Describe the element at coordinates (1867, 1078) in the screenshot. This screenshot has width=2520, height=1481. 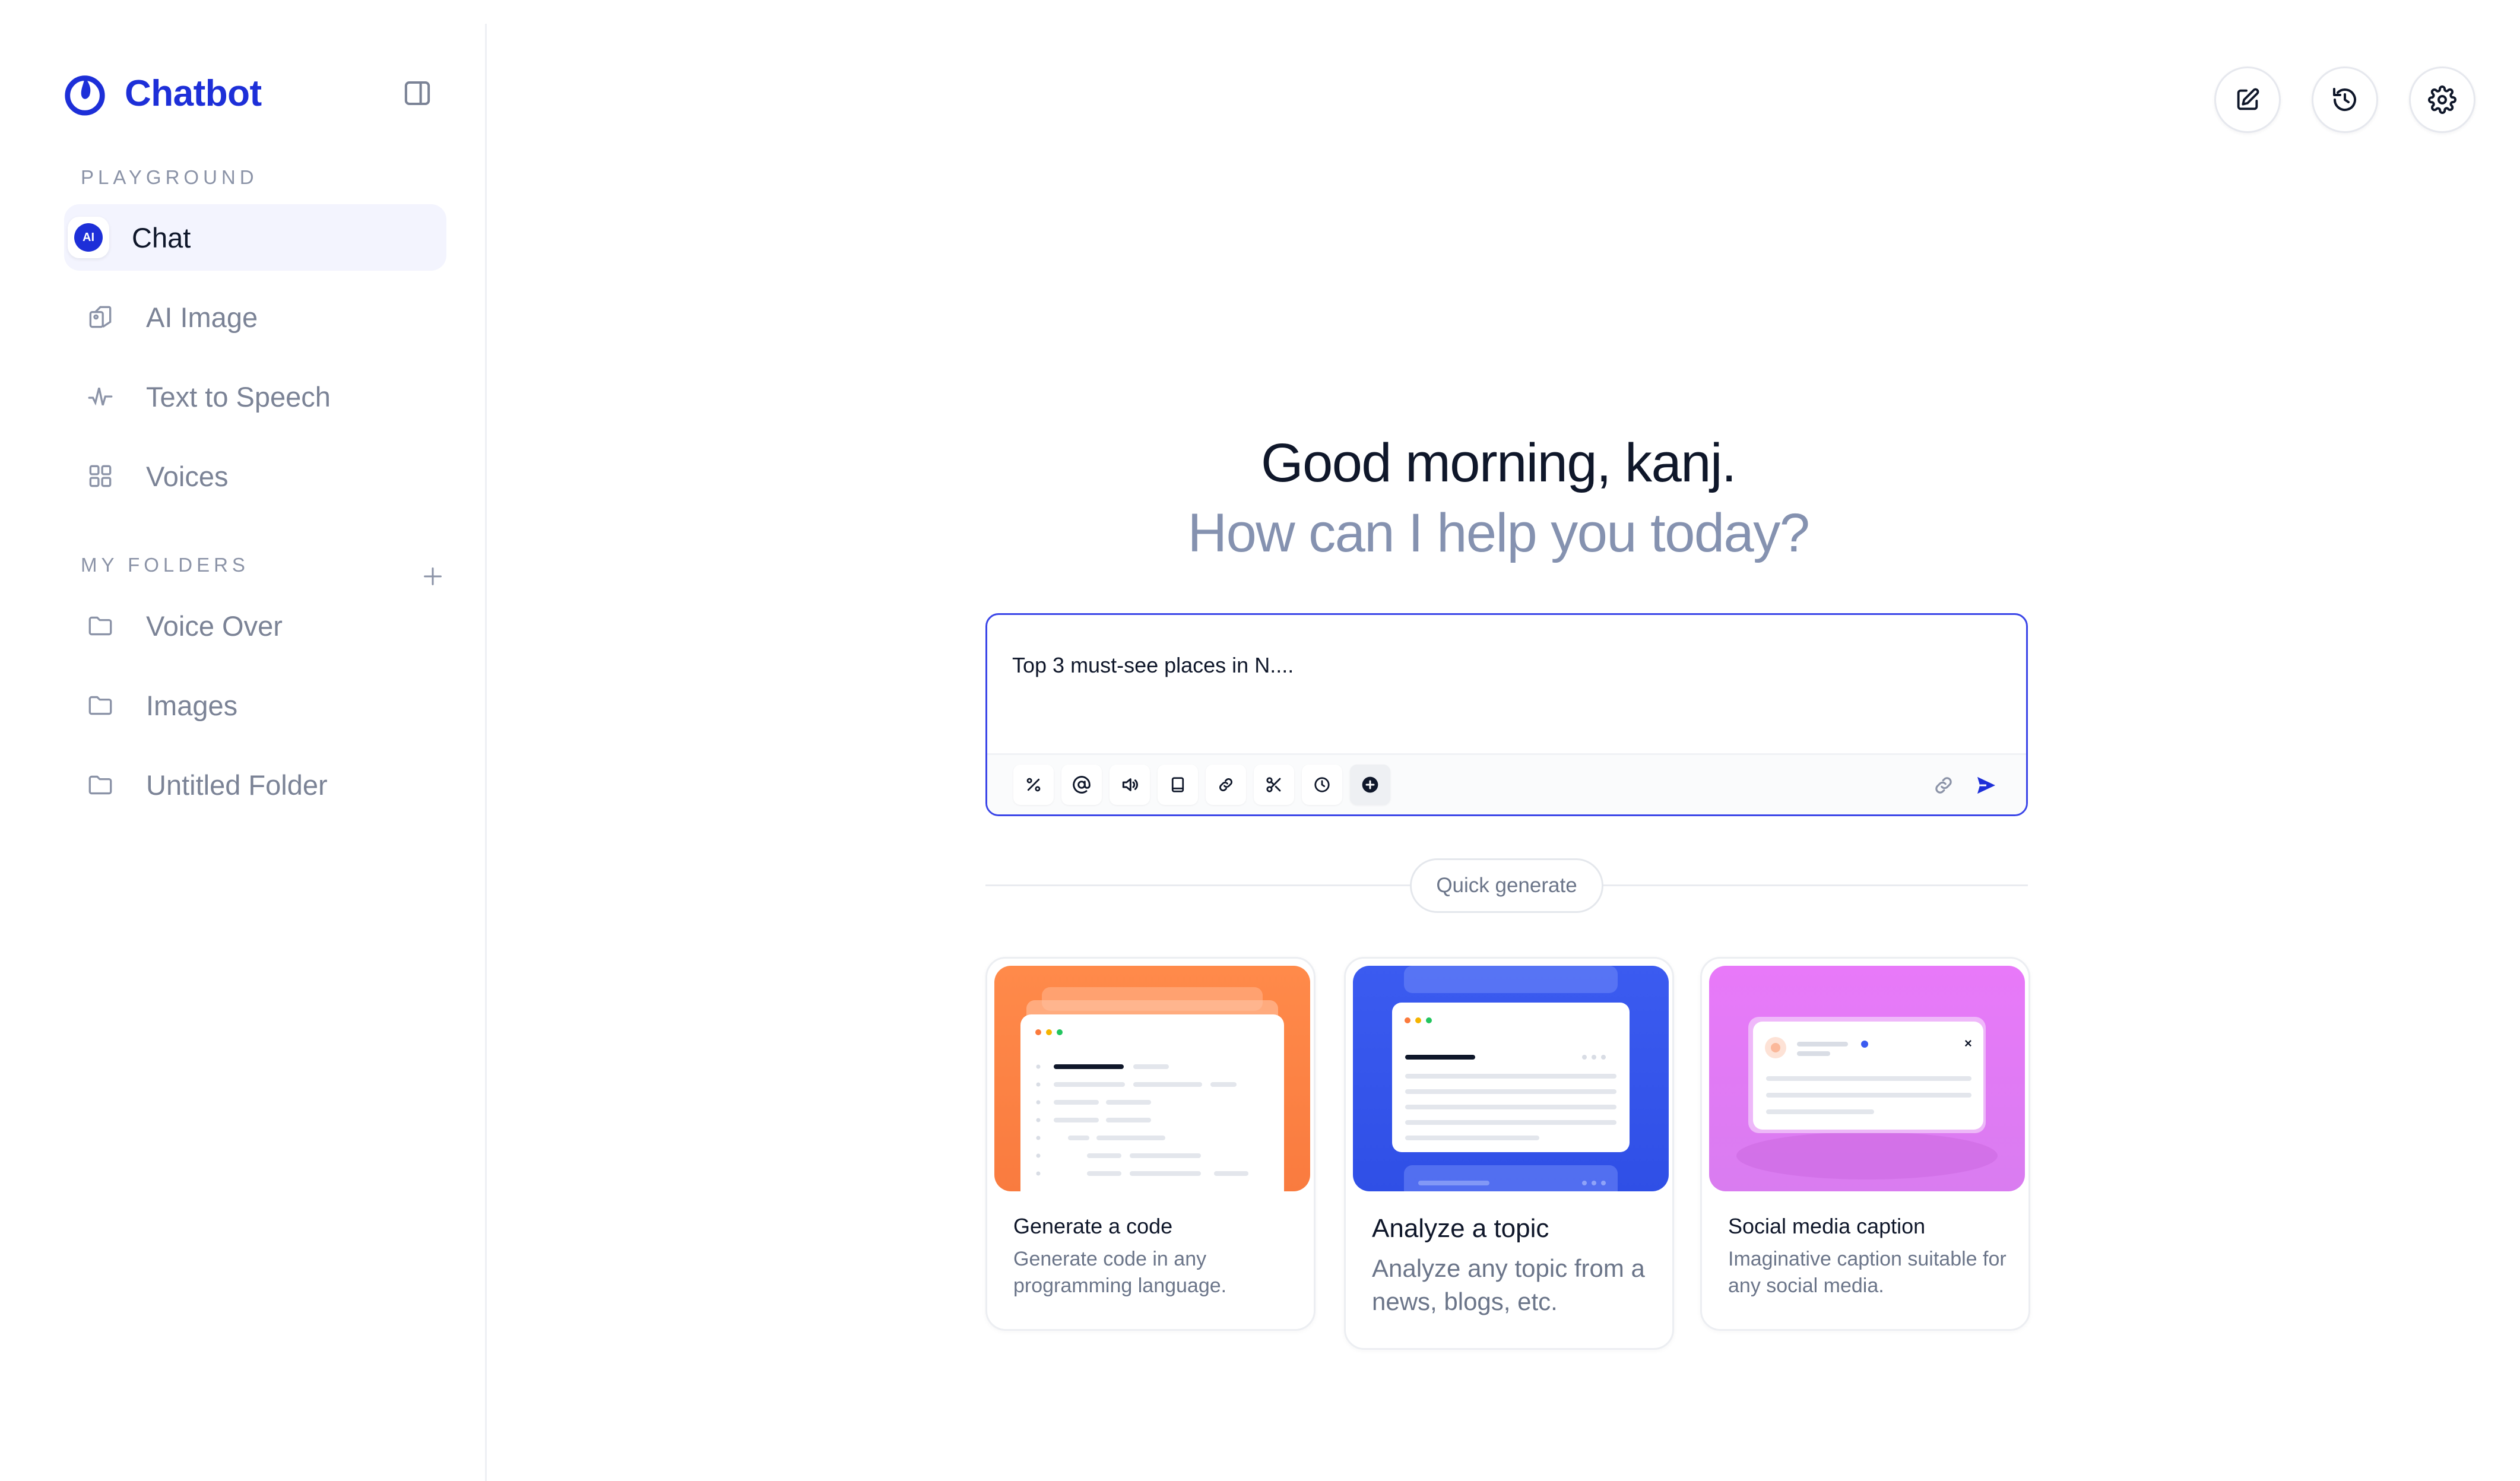
I see `card-illustration-social: ×` at that location.